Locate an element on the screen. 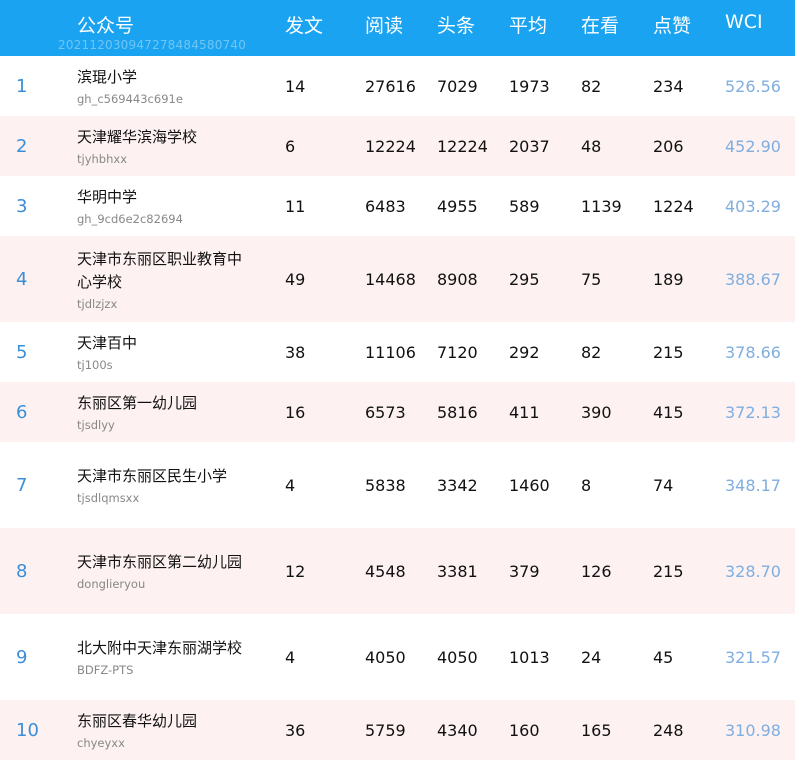  account-cell: 天津市东丽区职业教育中心学校 tjdlzjzx is located at coordinates (164, 279).